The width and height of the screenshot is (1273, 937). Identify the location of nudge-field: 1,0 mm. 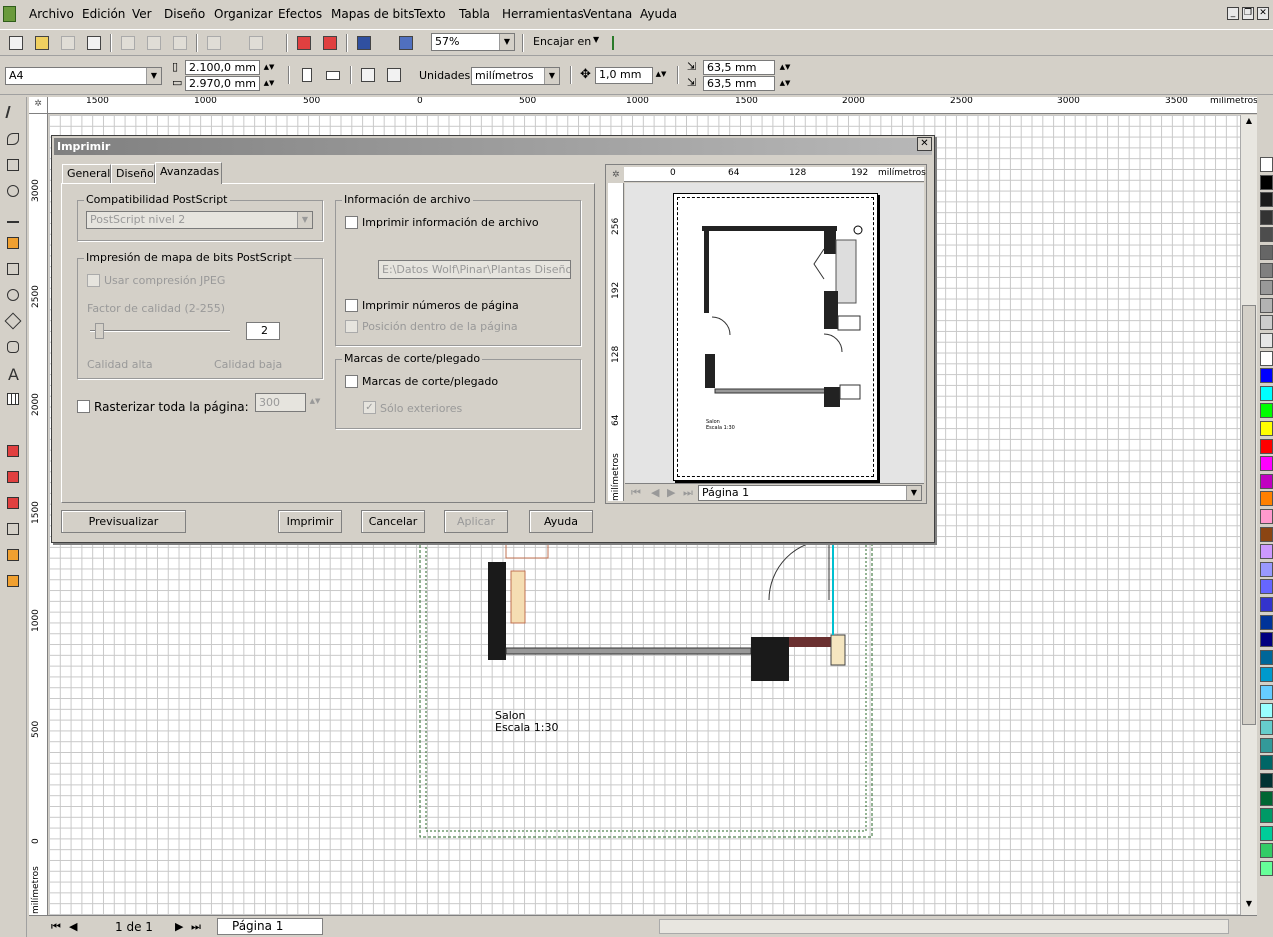
(624, 75).